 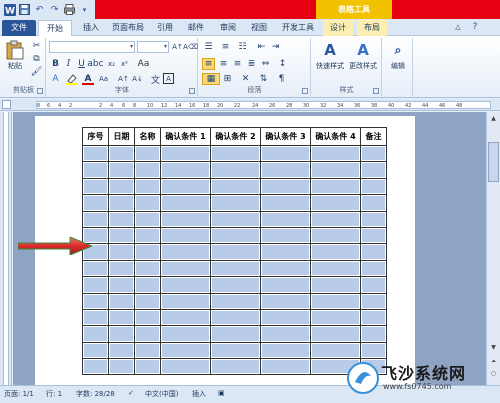 I want to click on font-size-combo: ▾, so click(x=153, y=47).